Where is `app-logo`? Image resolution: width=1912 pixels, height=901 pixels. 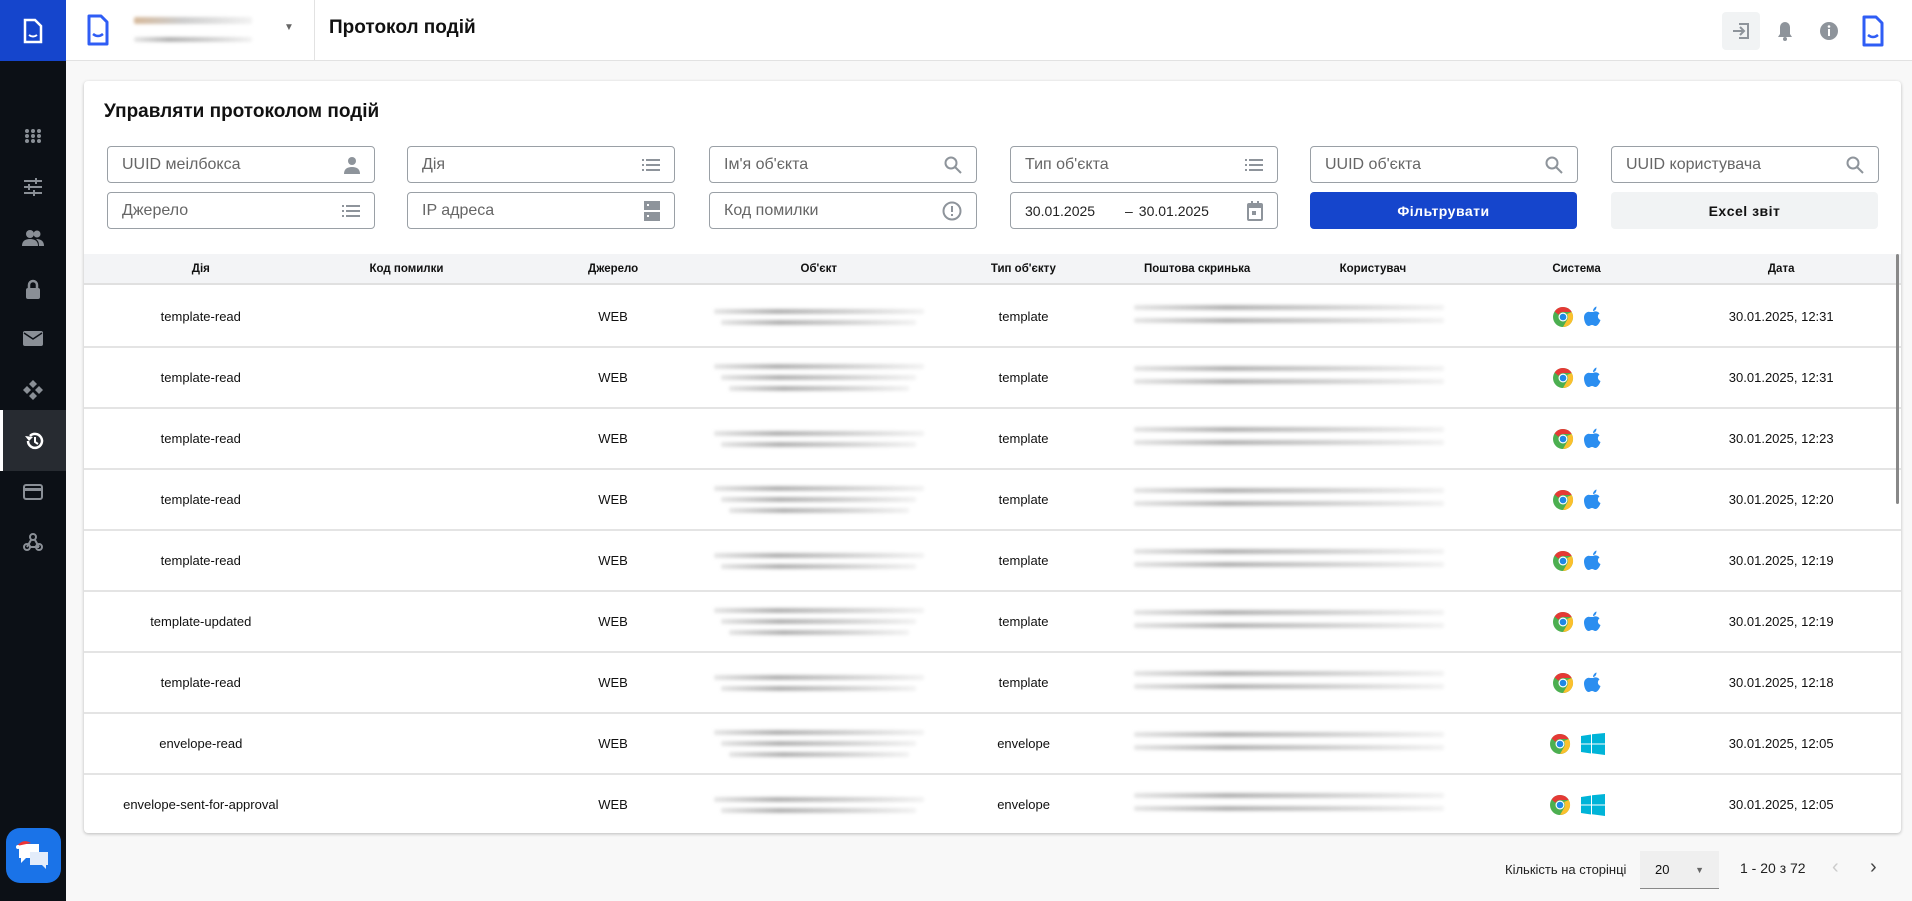 app-logo is located at coordinates (33, 30).